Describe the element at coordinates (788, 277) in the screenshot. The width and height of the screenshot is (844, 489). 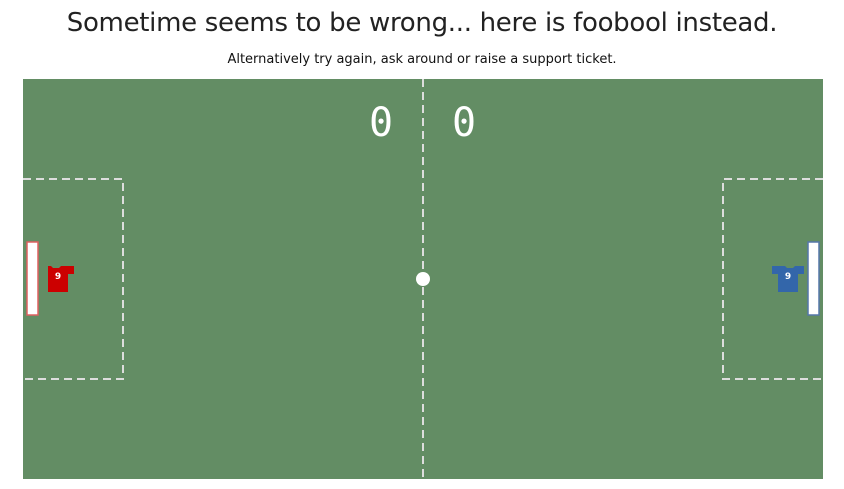
I see `away-player-number: 9` at that location.